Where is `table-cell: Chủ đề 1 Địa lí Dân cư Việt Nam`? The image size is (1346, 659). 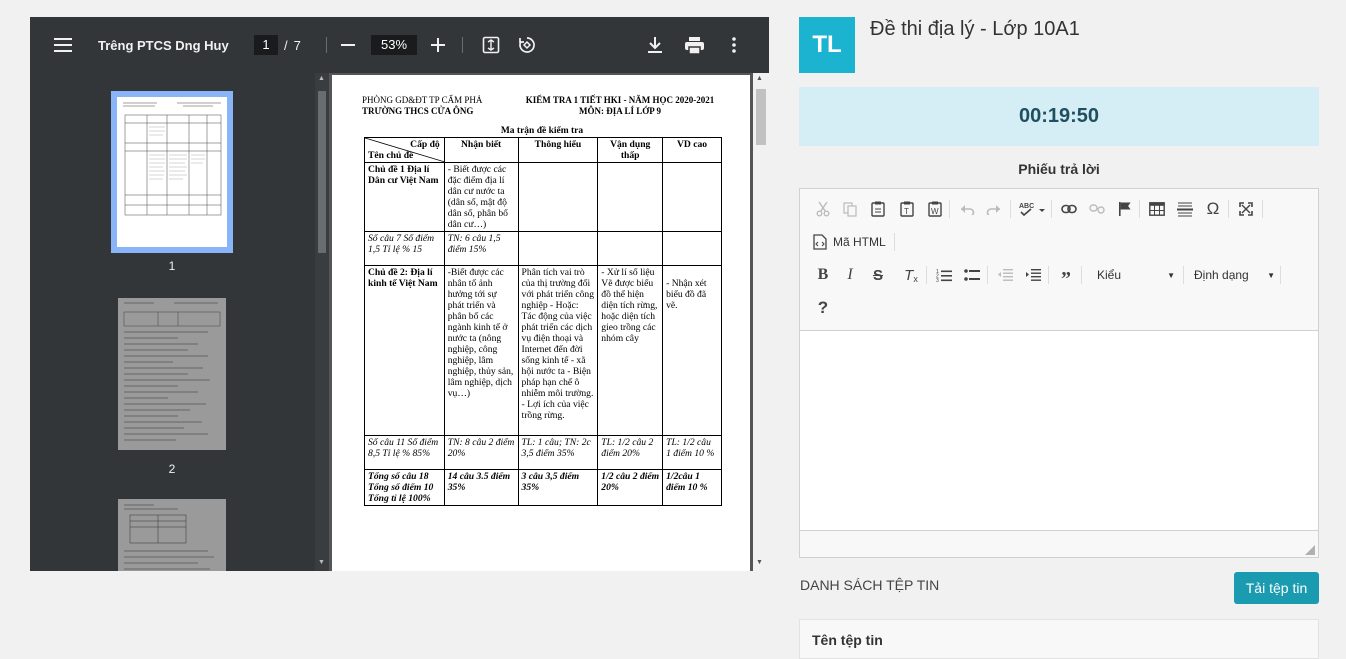
table-cell: Chủ đề 1 Địa lí Dân cư Việt Nam is located at coordinates (404, 197).